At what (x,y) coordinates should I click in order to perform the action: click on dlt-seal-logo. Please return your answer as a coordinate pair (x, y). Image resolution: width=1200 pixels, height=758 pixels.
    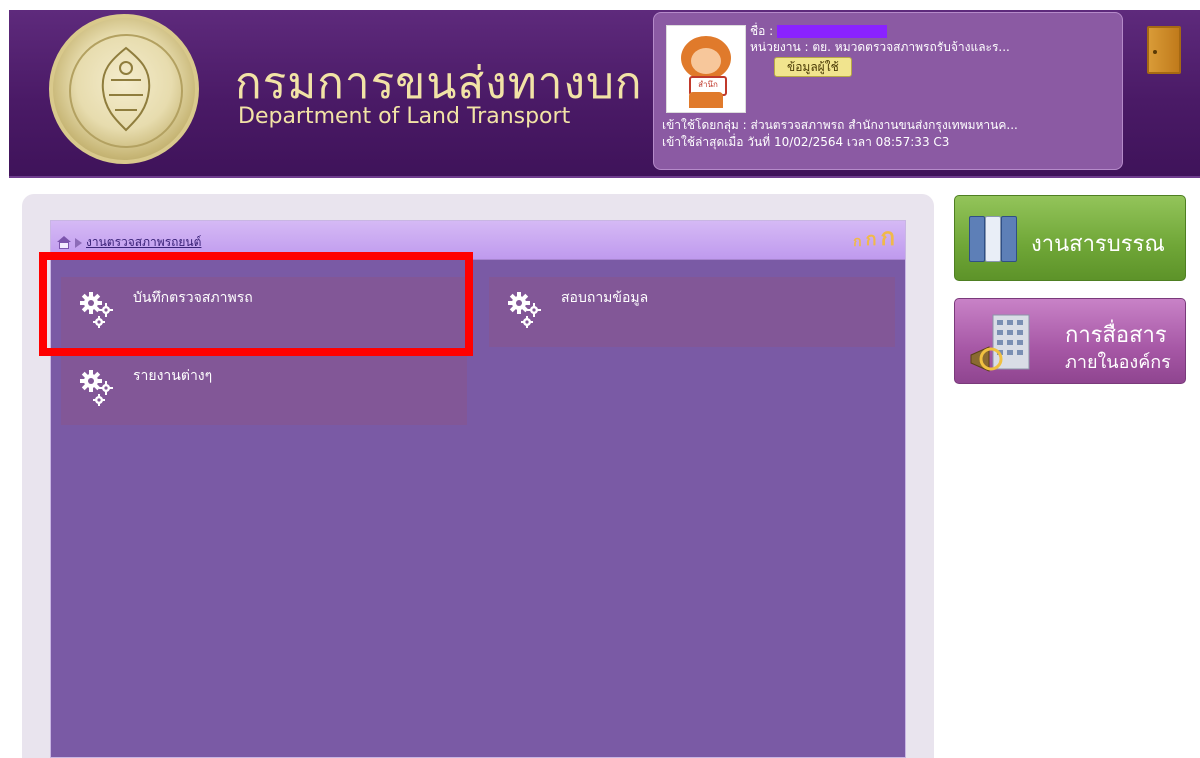
    Looking at the image, I should click on (124, 89).